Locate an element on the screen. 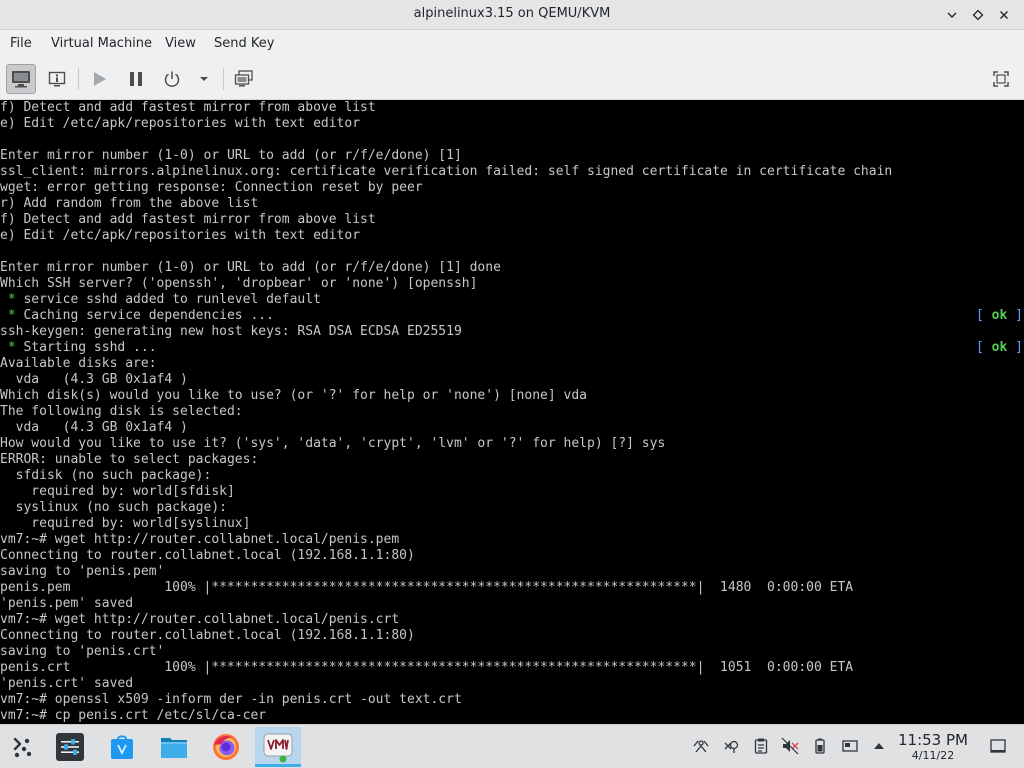 The height and width of the screenshot is (768, 1024). volume-muted-icon is located at coordinates (790, 746).